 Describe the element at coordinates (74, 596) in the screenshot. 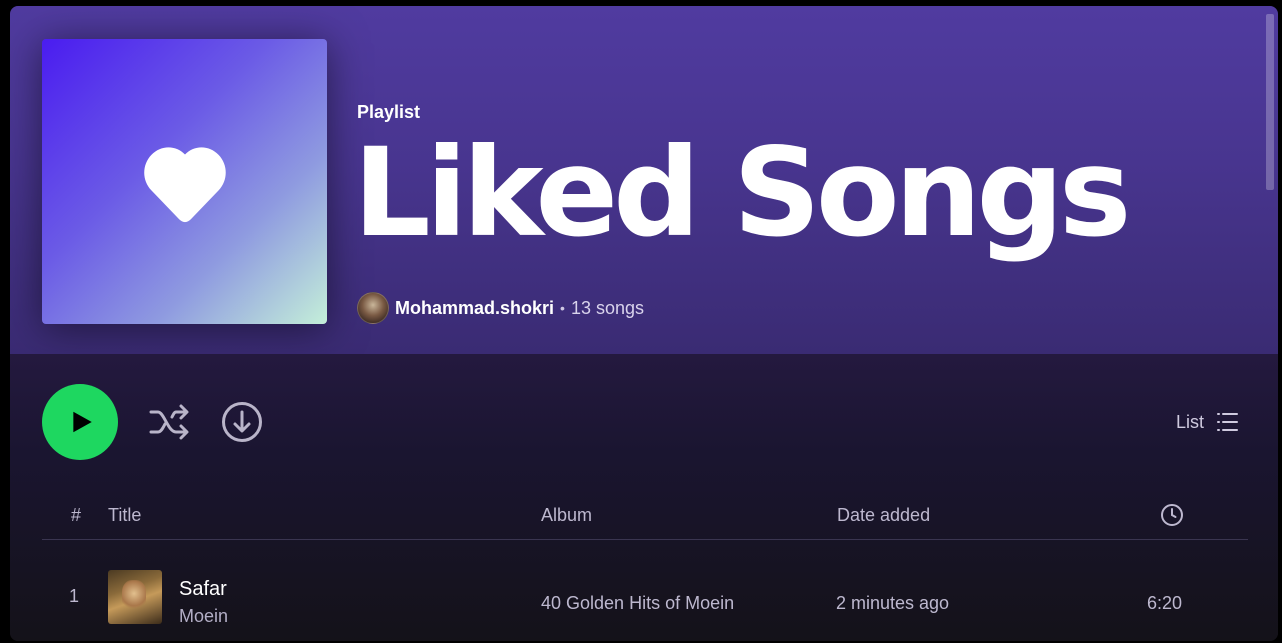

I see `track-number: 1` at that location.